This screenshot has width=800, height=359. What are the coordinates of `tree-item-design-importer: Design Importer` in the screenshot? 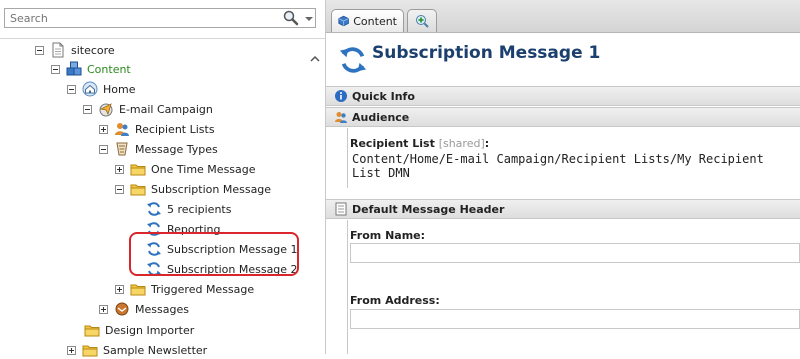 It's located at (139, 330).